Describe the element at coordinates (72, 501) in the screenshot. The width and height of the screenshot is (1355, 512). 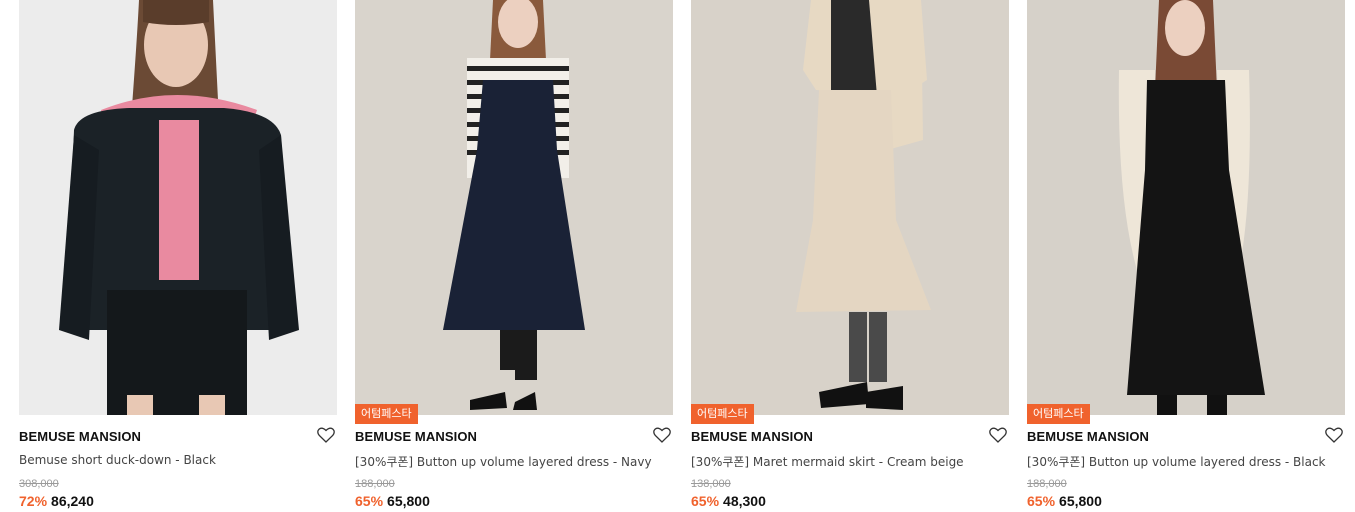
I see `sale-price: 86,240` at that location.